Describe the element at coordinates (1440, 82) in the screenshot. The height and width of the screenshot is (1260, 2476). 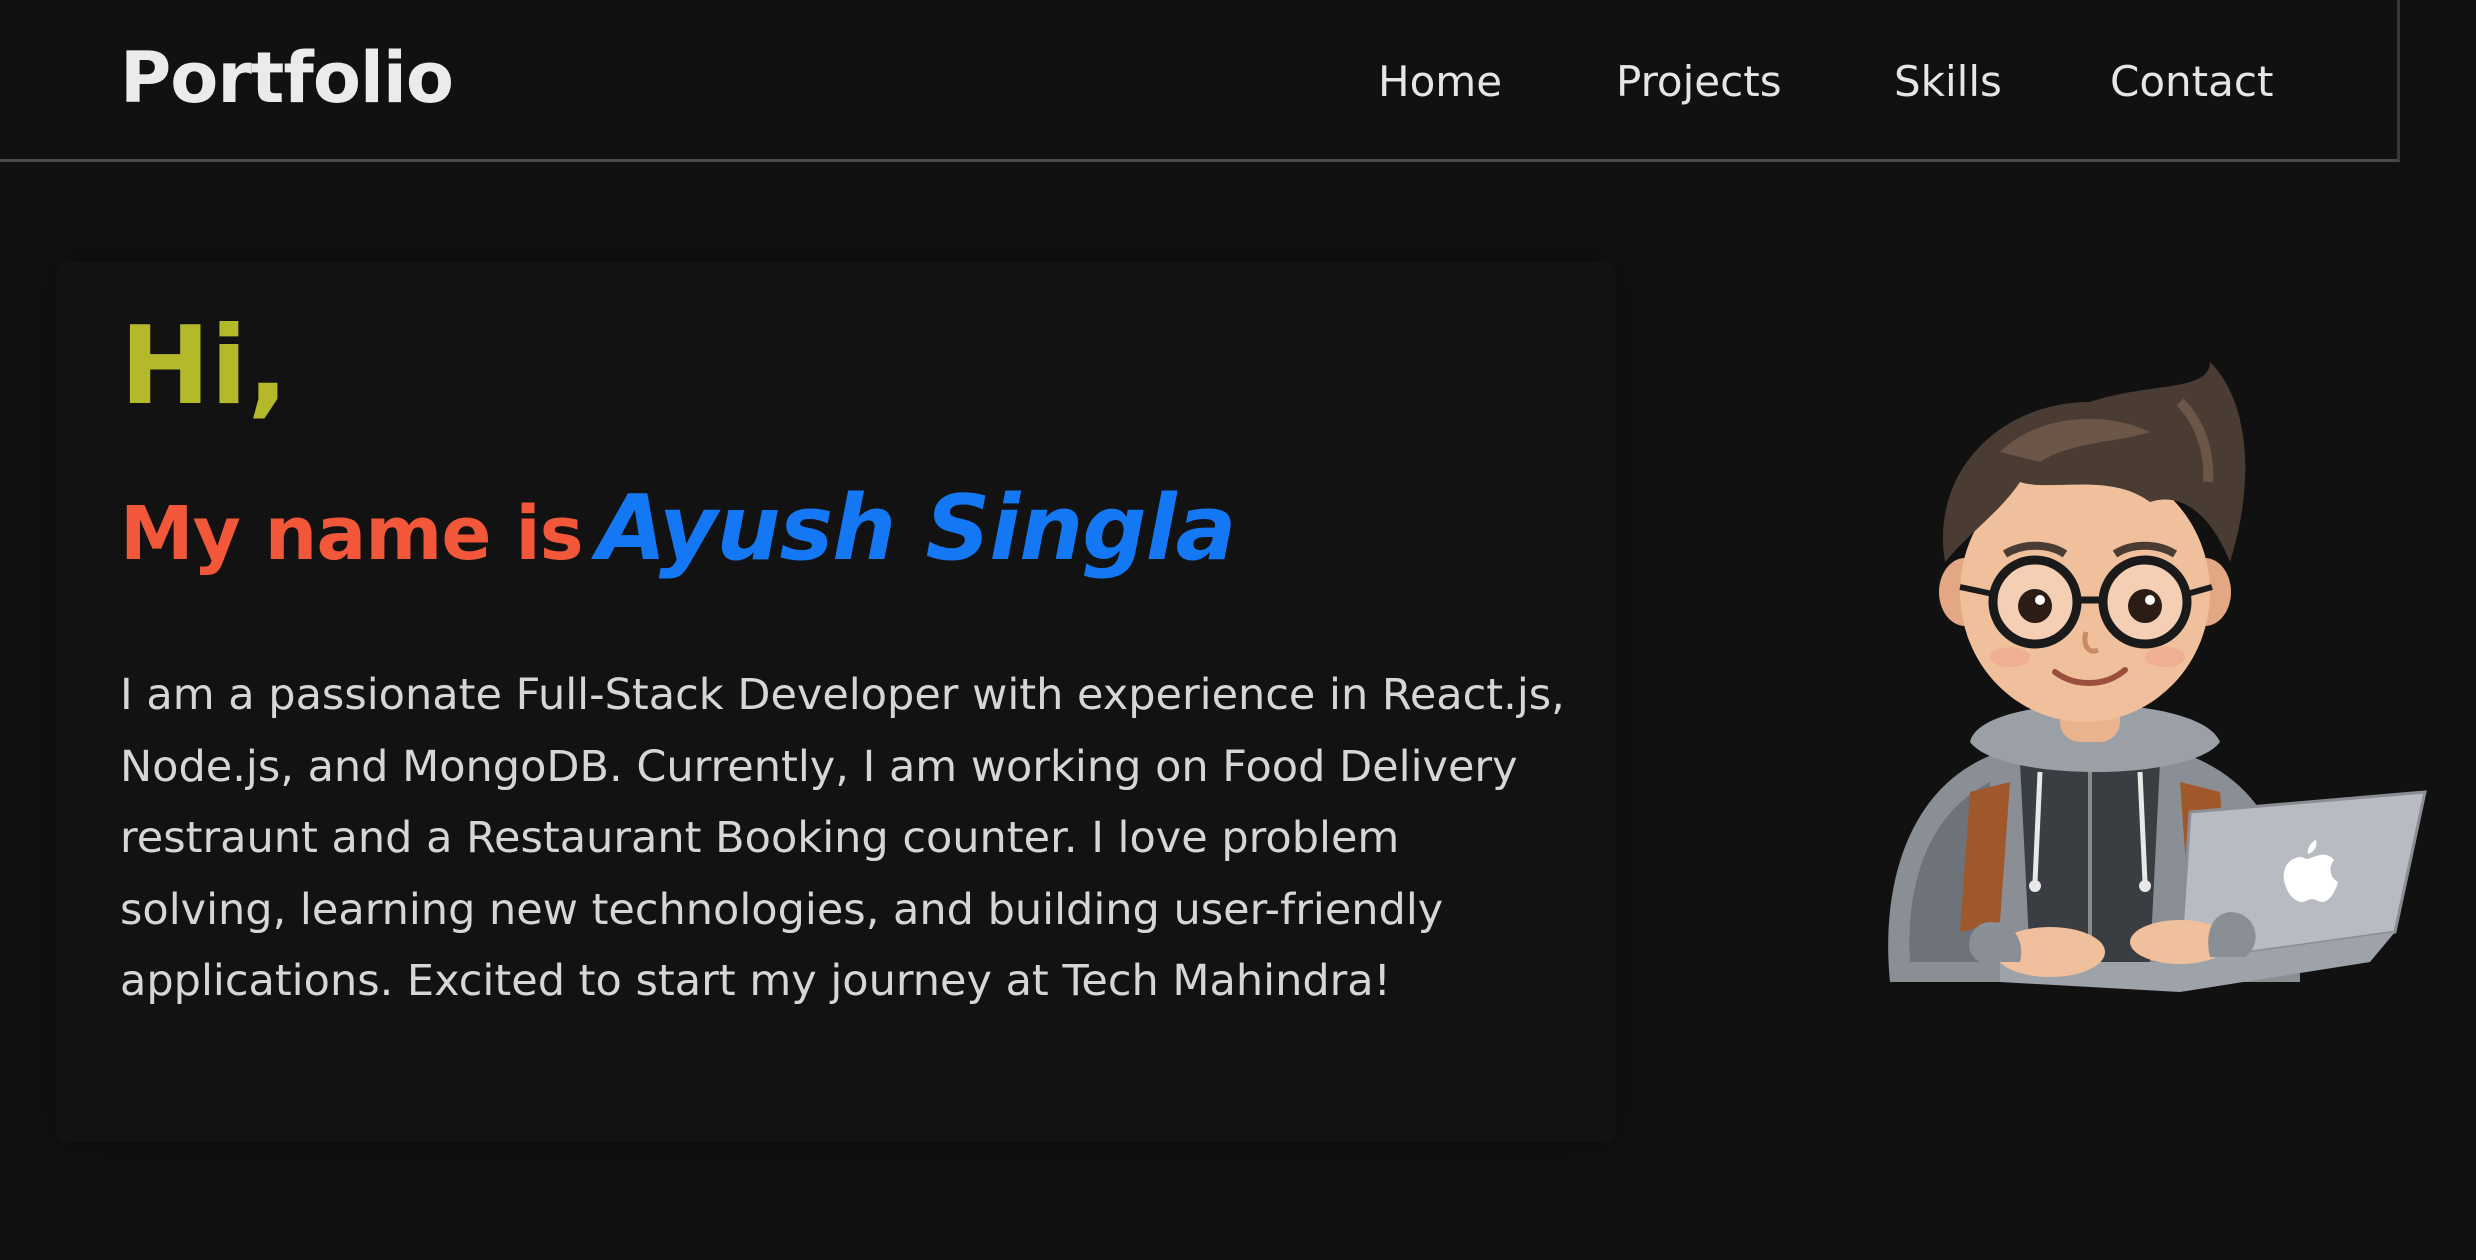
I see `nav-link-home: Home` at that location.